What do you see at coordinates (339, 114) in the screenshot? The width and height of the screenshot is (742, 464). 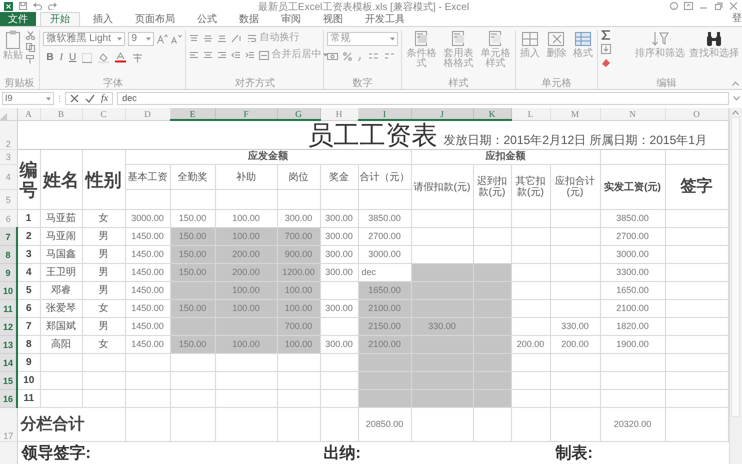 I see `column-header: H` at bounding box center [339, 114].